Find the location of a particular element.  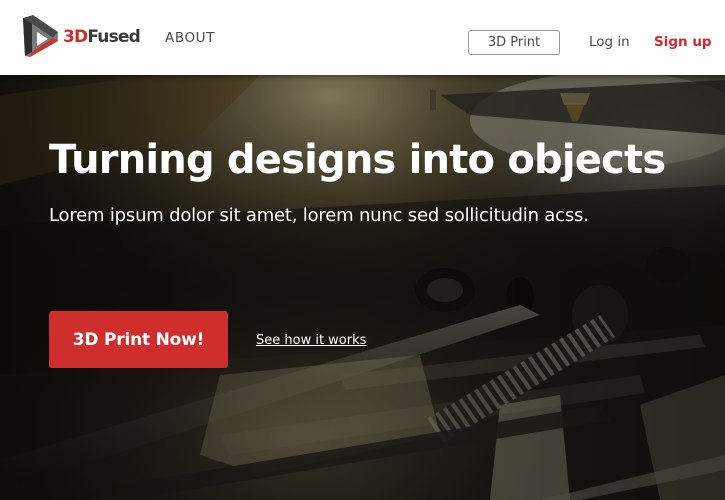

signup-link: Sign up is located at coordinates (683, 42).